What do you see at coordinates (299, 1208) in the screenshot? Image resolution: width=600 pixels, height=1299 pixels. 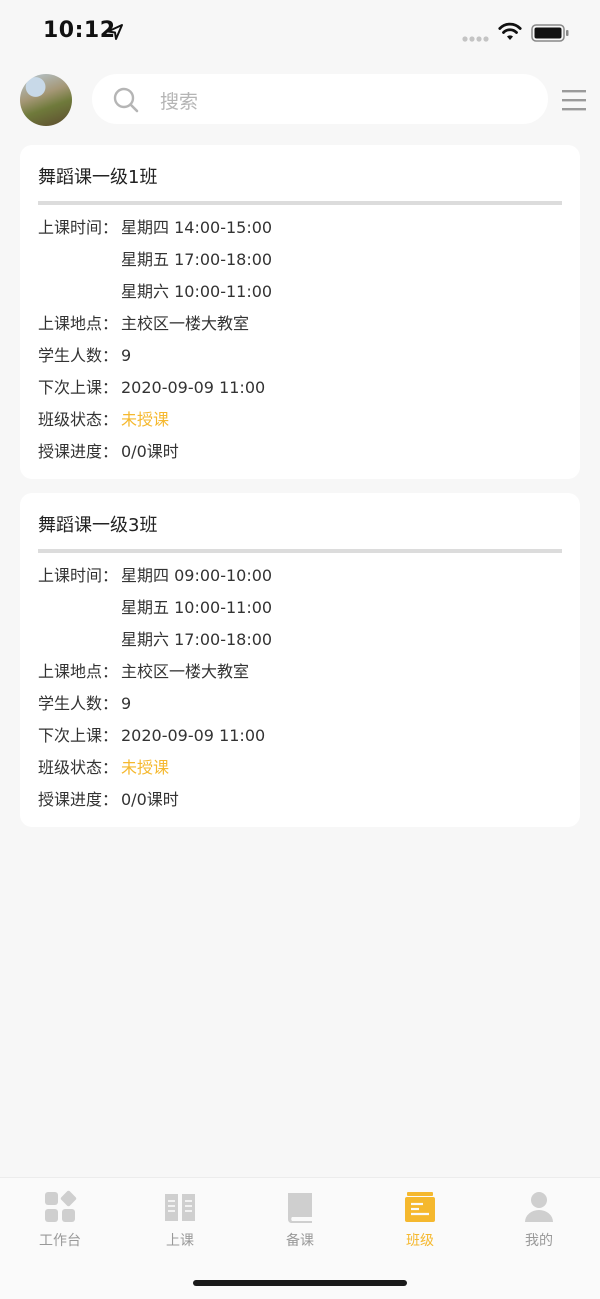 I see `closed-book-icon` at bounding box center [299, 1208].